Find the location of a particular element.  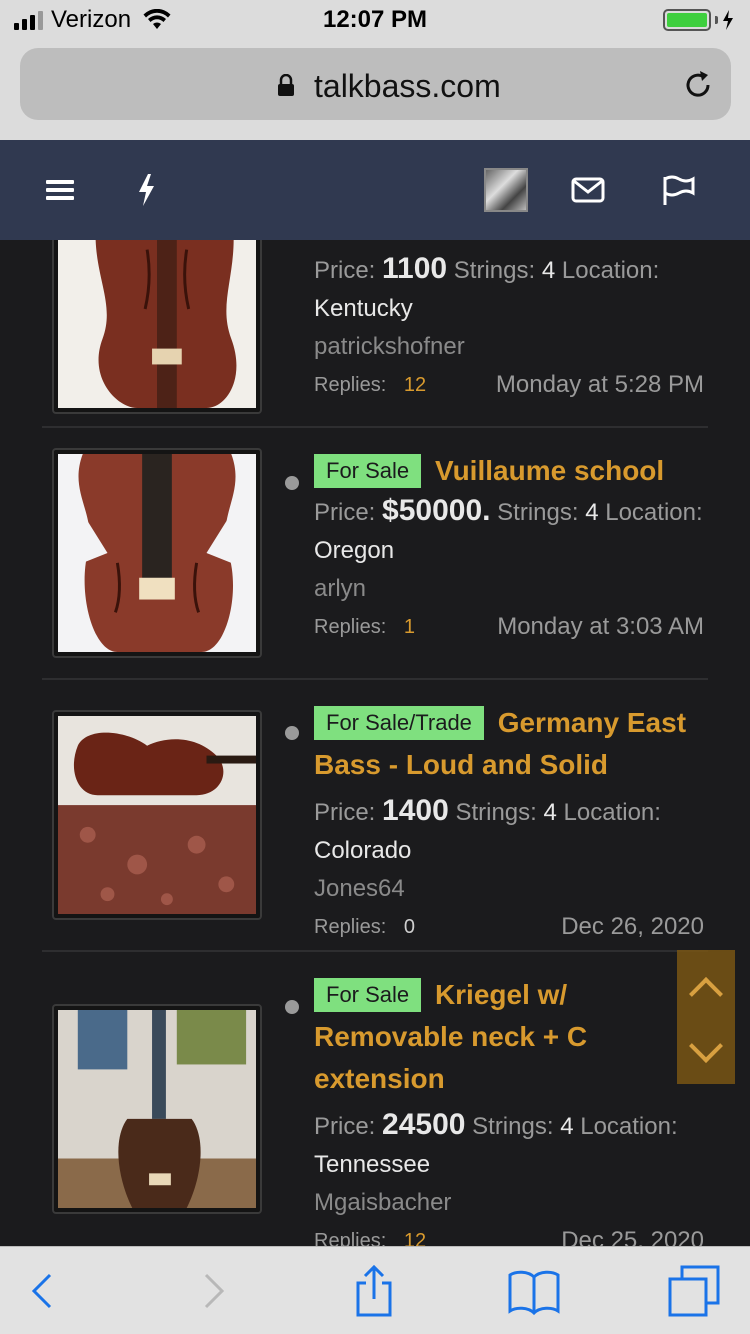

author-name: Mgaisbacher is located at coordinates (509, 1203).